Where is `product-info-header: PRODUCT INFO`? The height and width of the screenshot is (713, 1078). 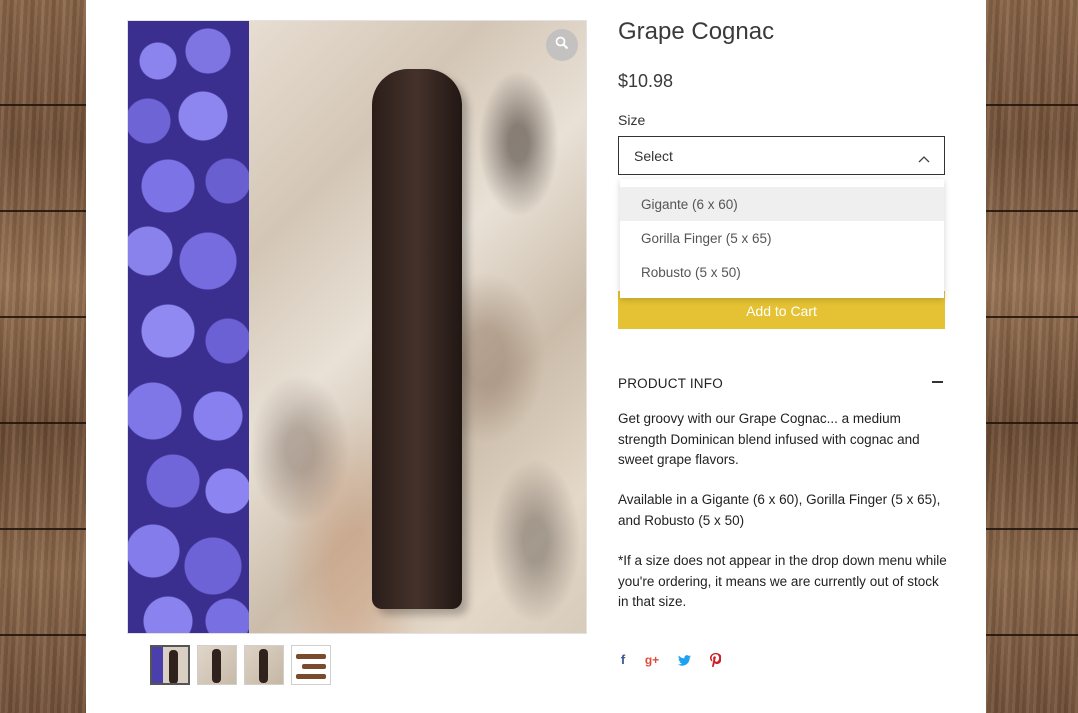 product-info-header: PRODUCT INFO is located at coordinates (670, 383).